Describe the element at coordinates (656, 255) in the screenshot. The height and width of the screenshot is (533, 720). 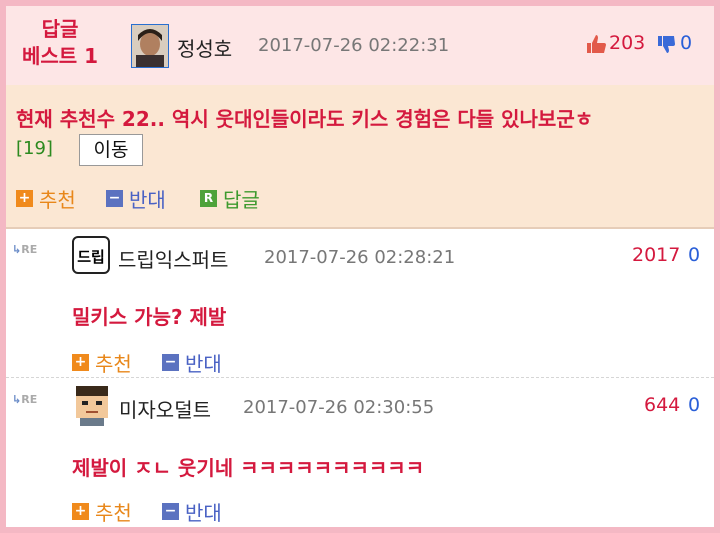
I see `up-count: 2017` at that location.